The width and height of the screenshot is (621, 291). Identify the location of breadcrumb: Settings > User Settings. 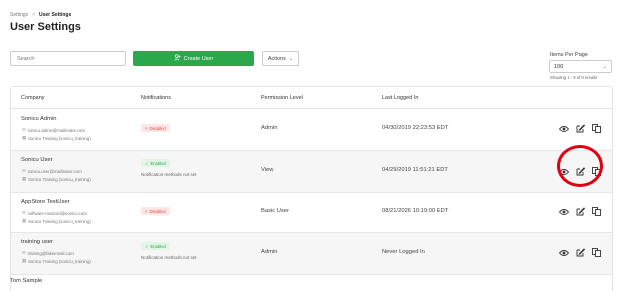
(40, 15).